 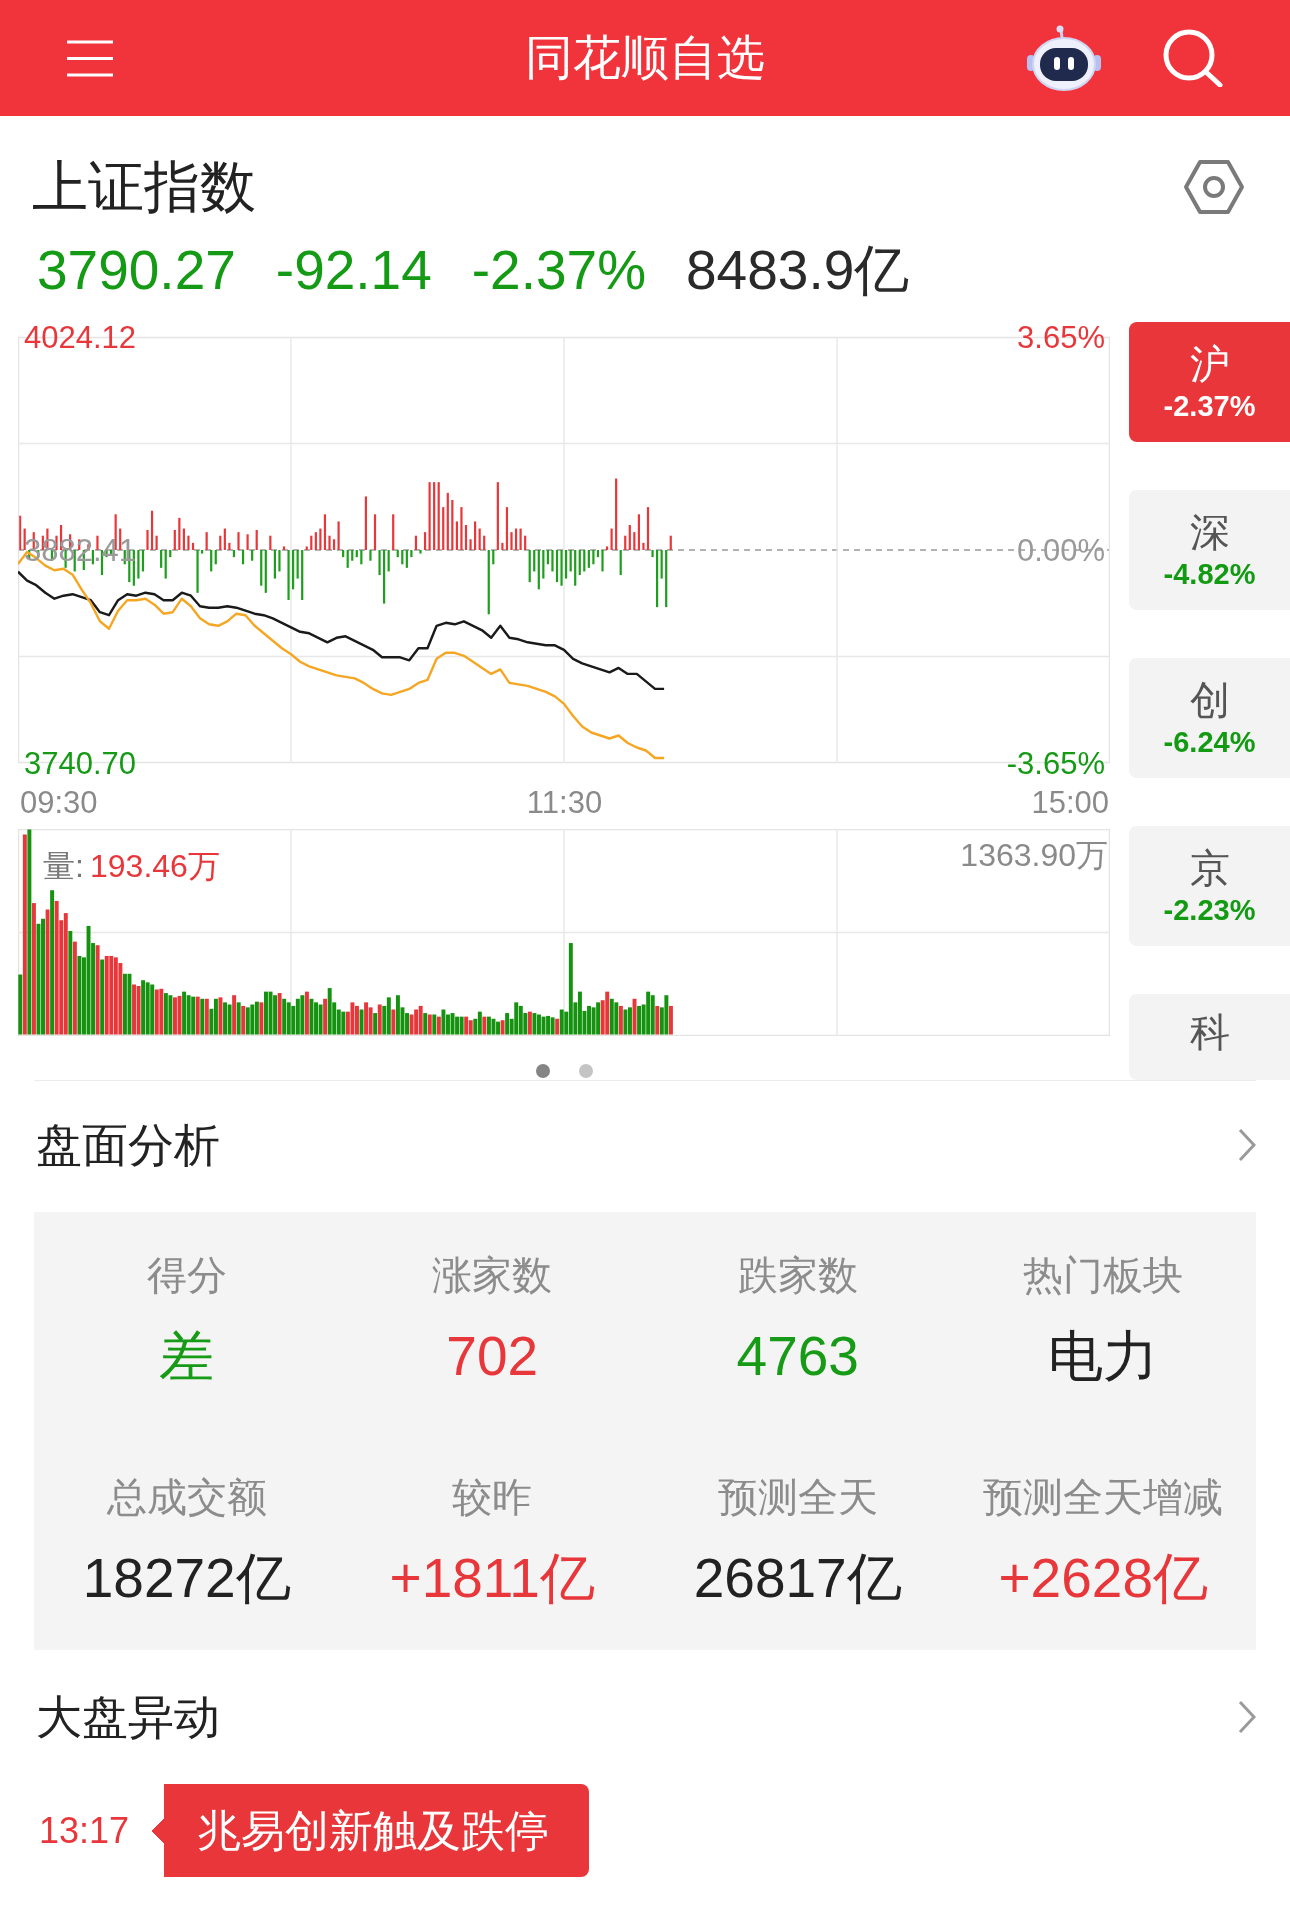 I want to click on turnover-amount: 8483.9亿, so click(x=798, y=270).